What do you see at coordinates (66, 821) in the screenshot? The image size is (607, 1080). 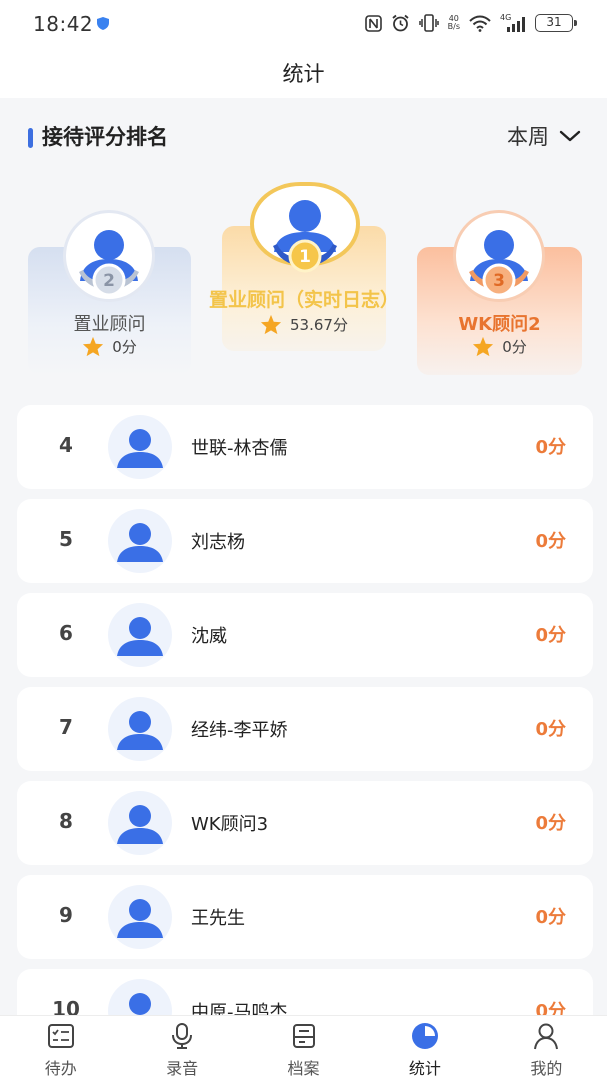 I see `rank-number: 8` at bounding box center [66, 821].